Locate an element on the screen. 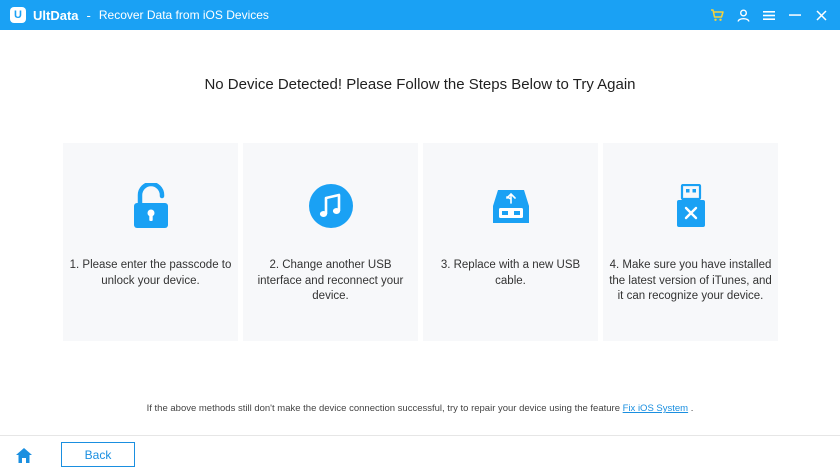  title-controls is located at coordinates (772, 15).